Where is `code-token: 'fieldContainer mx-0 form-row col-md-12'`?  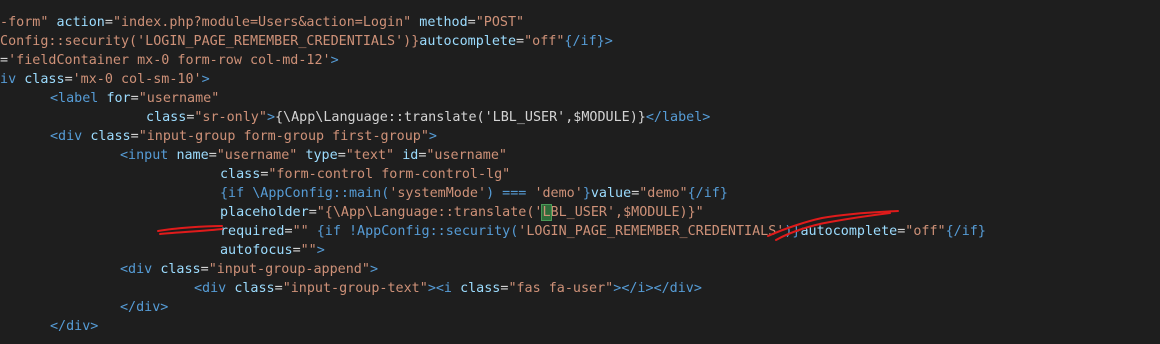 code-token: 'fieldContainer mx-0 form-row col-md-12' is located at coordinates (169, 60).